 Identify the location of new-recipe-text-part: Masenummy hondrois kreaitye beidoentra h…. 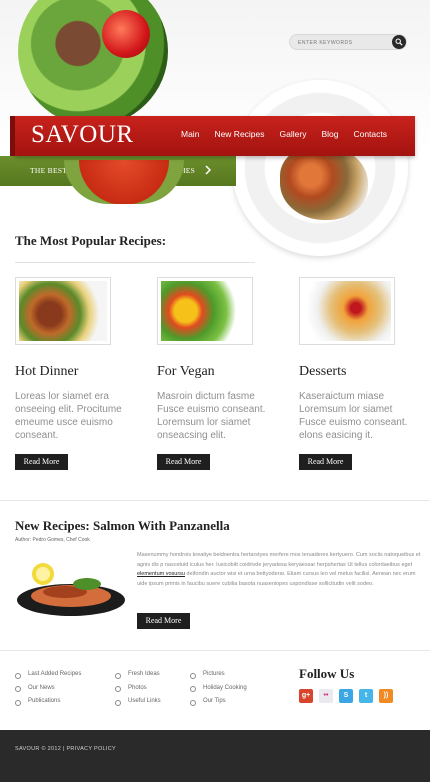
(279, 560).